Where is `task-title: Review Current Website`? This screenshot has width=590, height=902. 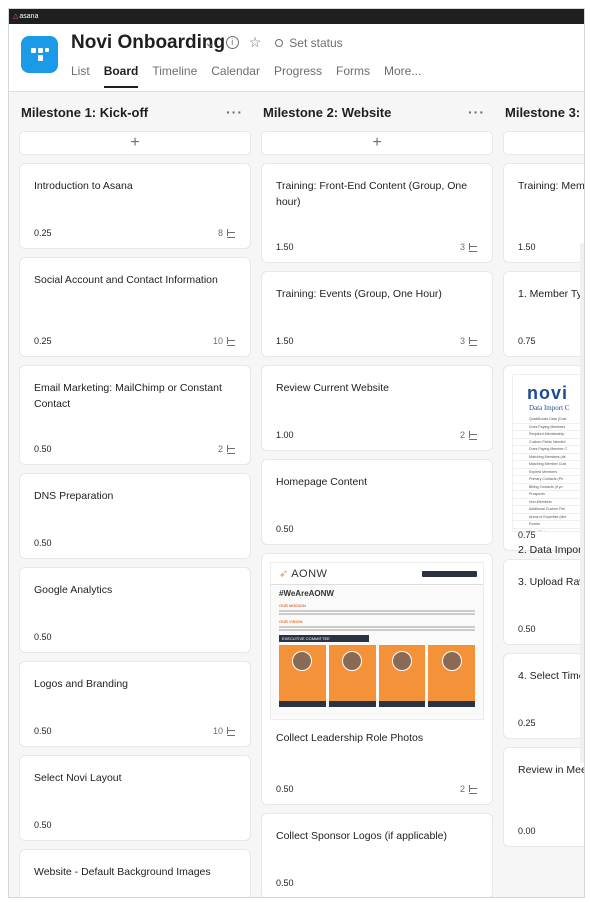
task-title: Review Current Website is located at coordinates (333, 388).